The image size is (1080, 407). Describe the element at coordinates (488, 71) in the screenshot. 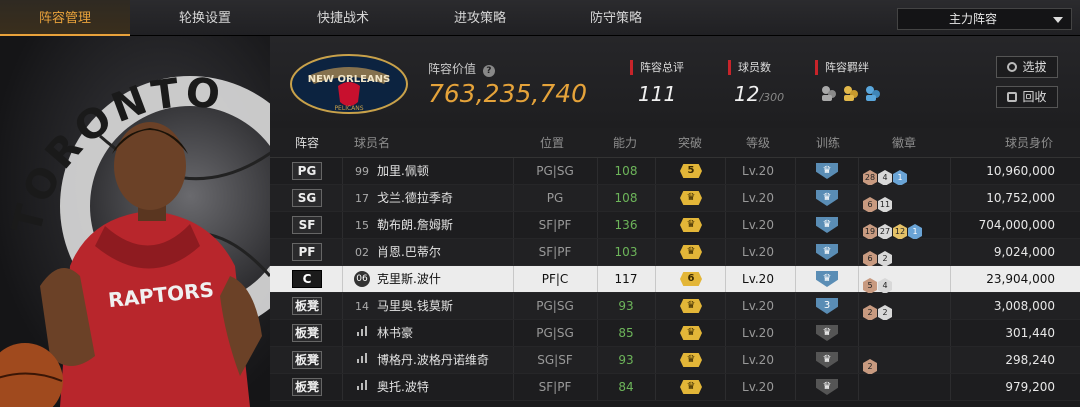

I see `help-icon: ?` at that location.